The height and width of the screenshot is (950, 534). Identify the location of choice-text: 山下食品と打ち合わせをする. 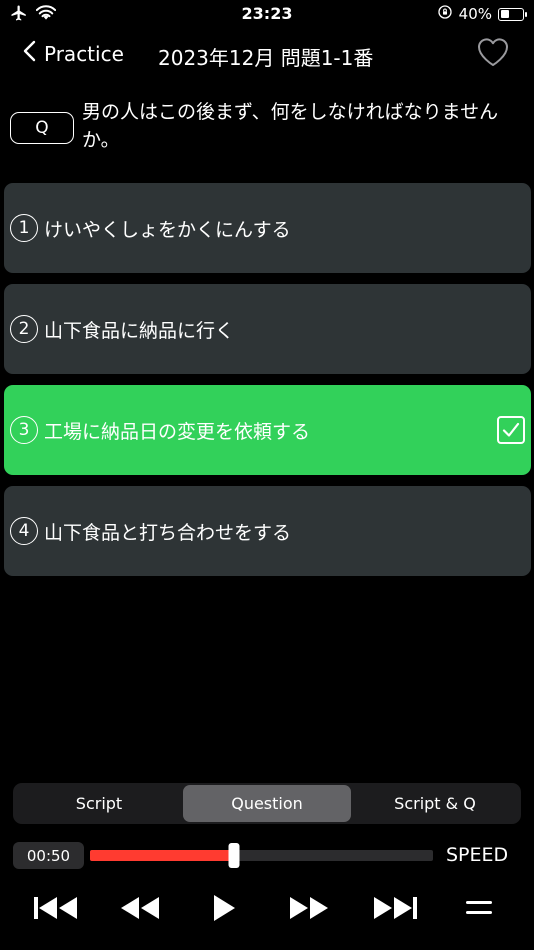
(168, 532).